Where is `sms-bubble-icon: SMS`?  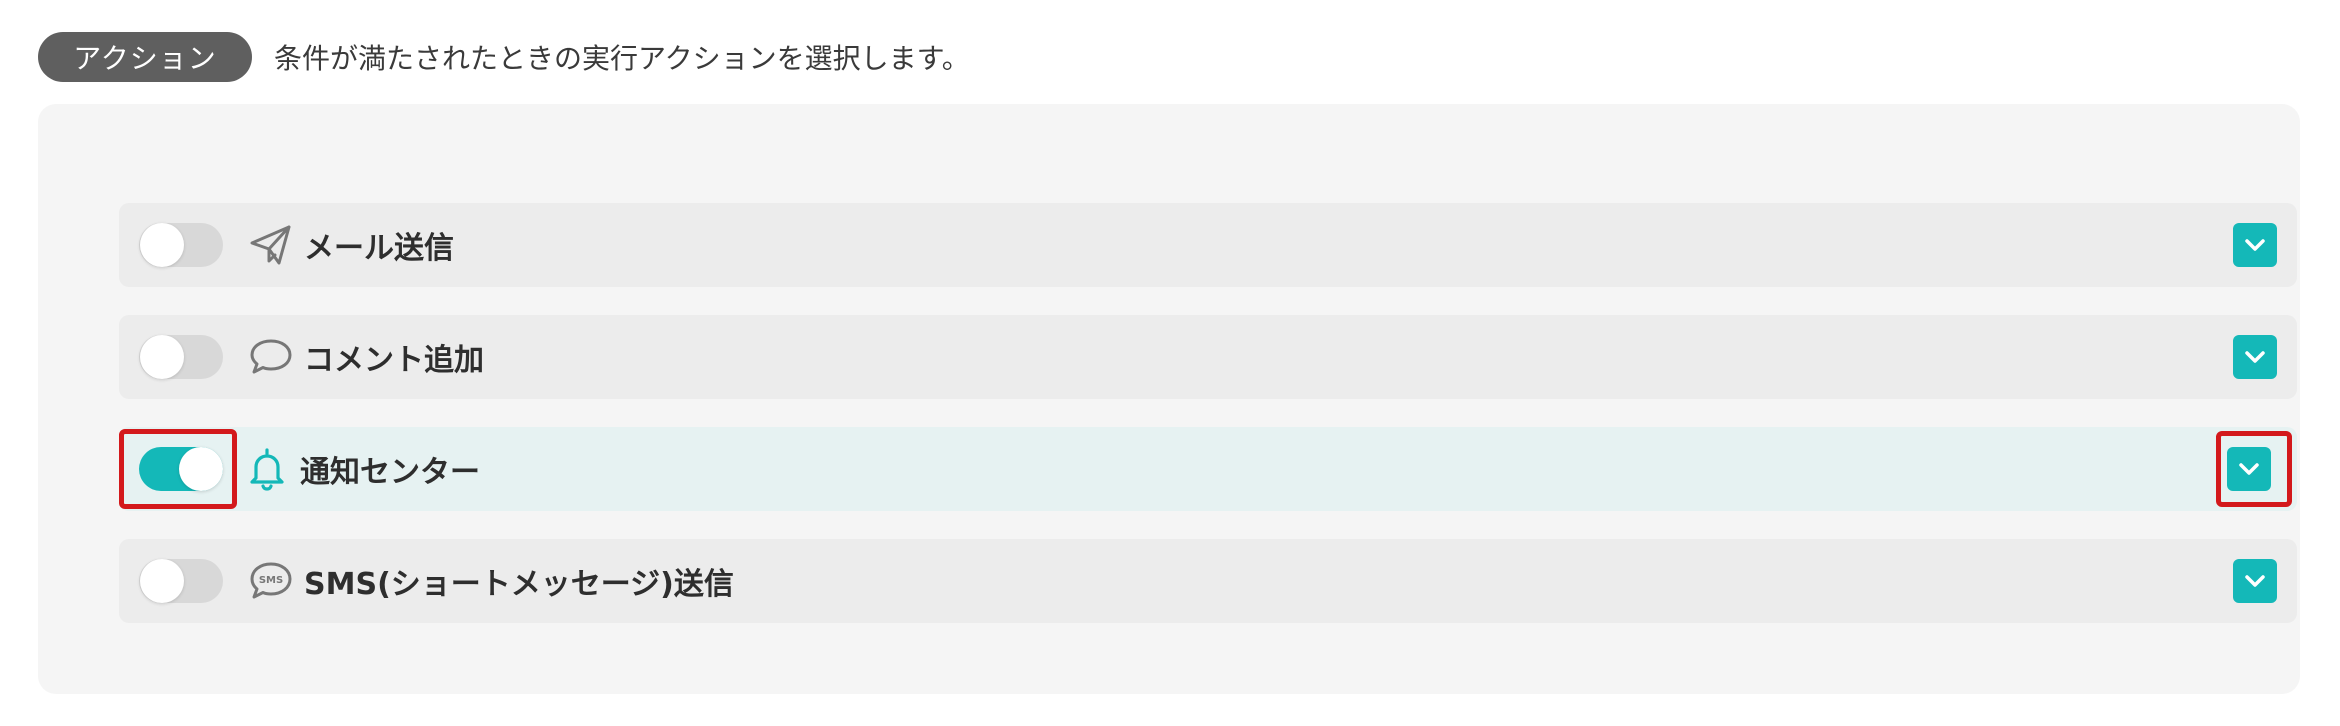 sms-bubble-icon: SMS is located at coordinates (271, 580).